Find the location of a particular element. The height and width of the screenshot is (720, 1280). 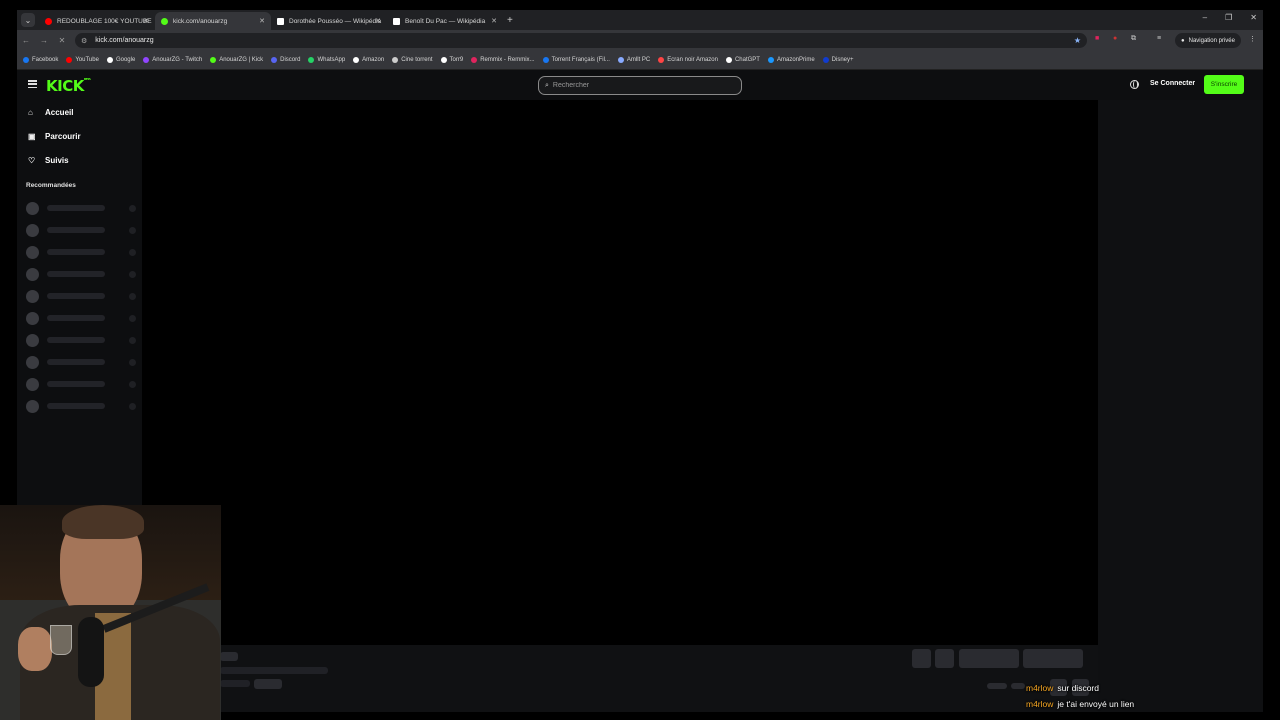

bookmark-item: AmazonPrime is located at coordinates (791, 60).